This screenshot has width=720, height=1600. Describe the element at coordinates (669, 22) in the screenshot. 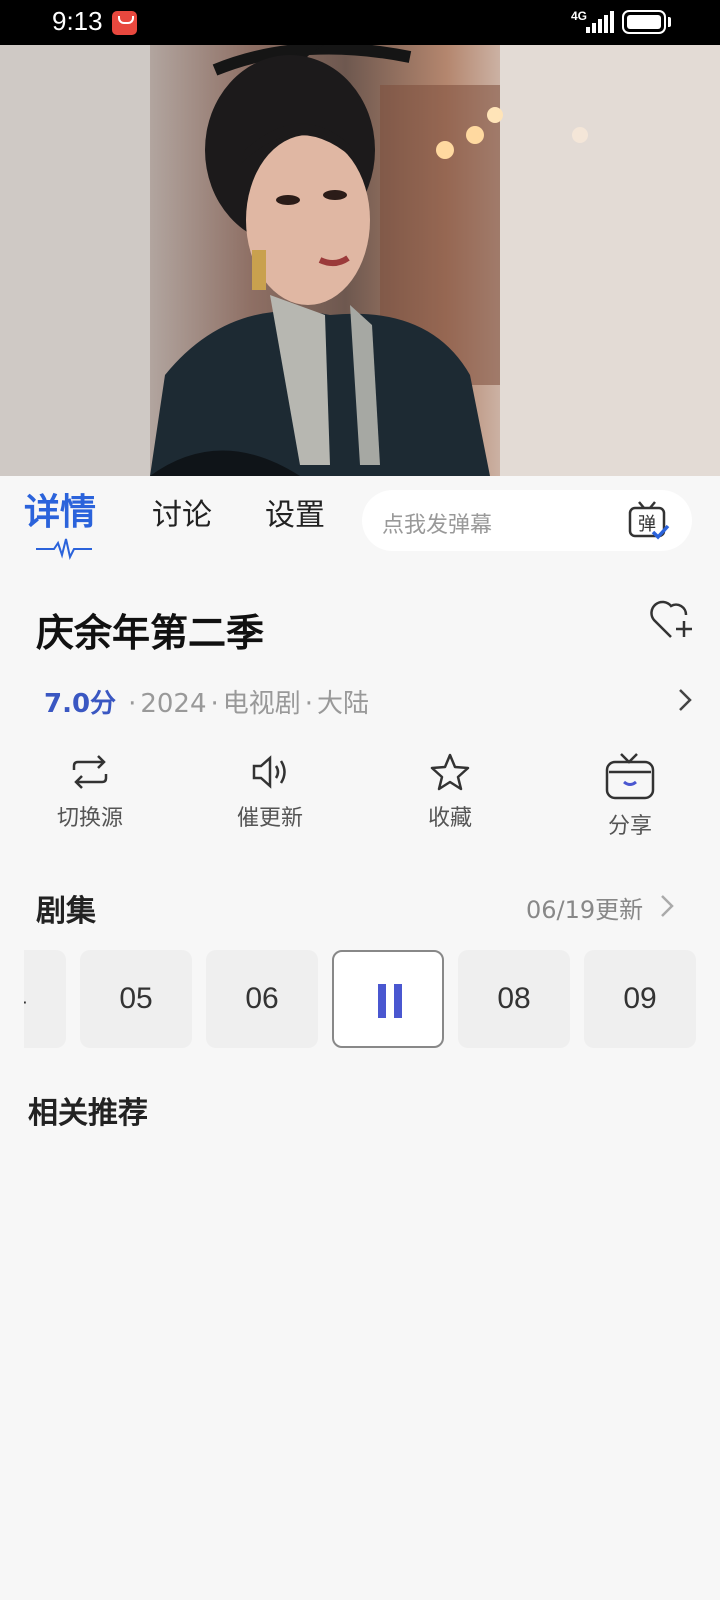

I see `battery-tip` at that location.